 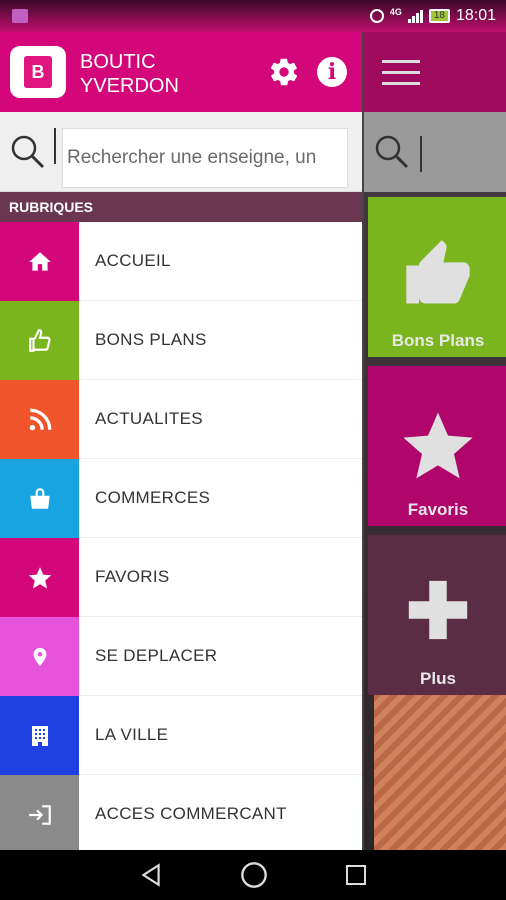 What do you see at coordinates (376, 16) in the screenshot?
I see `alarm-icon` at bounding box center [376, 16].